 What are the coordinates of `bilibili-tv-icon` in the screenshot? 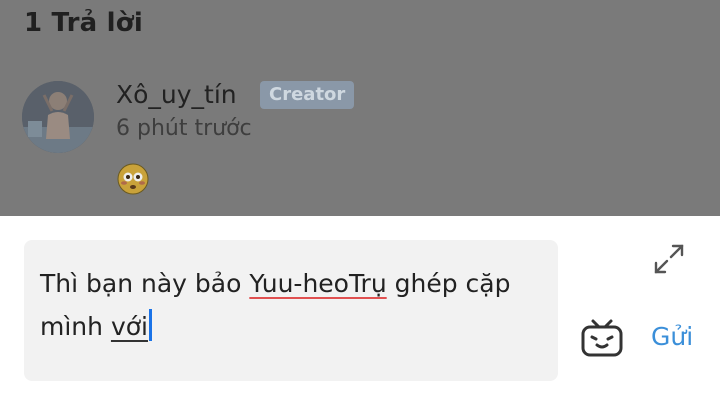 It's located at (602, 338).